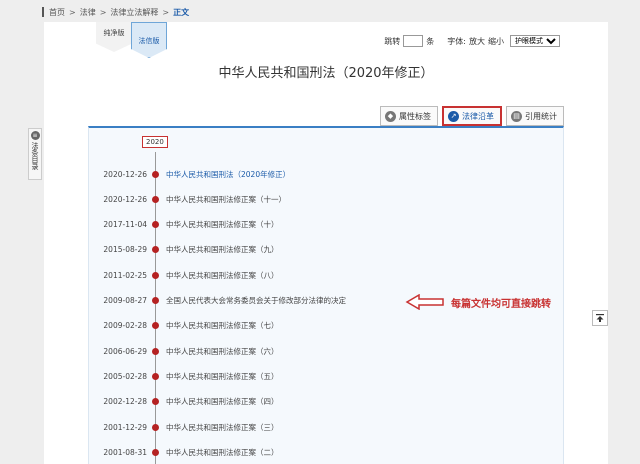 The width and height of the screenshot is (640, 464). Describe the element at coordinates (125, 300) in the screenshot. I see `entry-date: 2009-08-27` at that location.